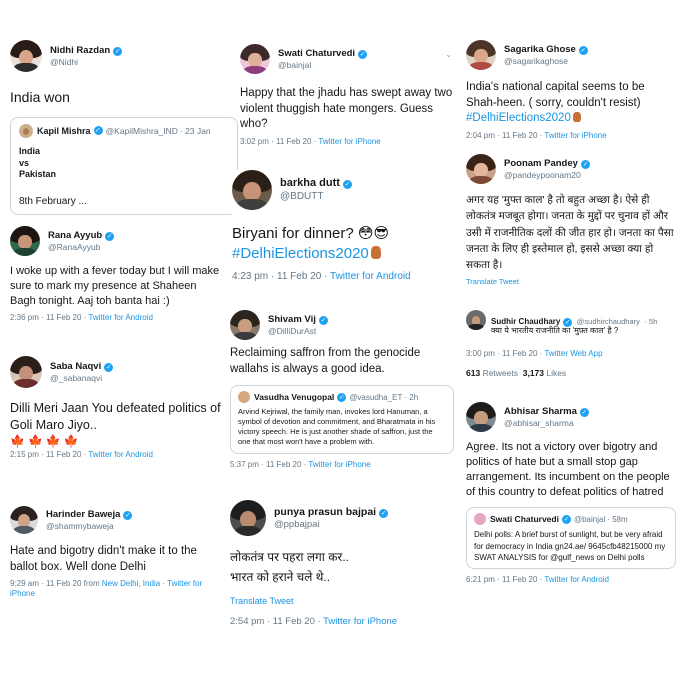  What do you see at coordinates (541, 163) in the screenshot?
I see `author-name: Poonam Pandey` at bounding box center [541, 163].